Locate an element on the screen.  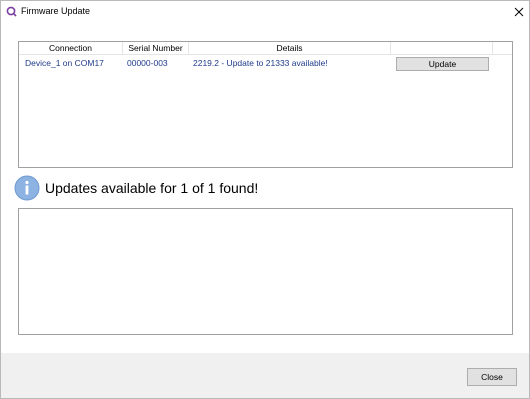
app-ring-icon is located at coordinates (11, 11).